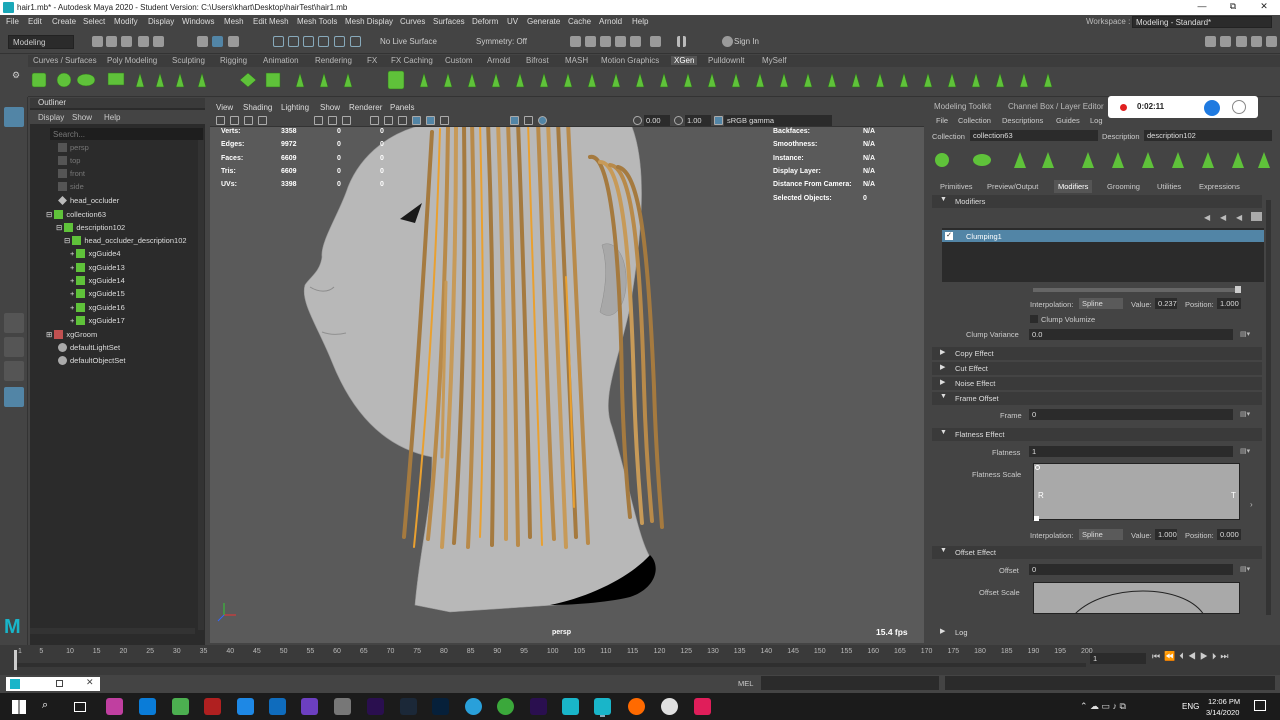 Image resolution: width=1280 pixels, height=720 pixels. Describe the element at coordinates (375, 706) in the screenshot. I see `premiere-icon` at that location.